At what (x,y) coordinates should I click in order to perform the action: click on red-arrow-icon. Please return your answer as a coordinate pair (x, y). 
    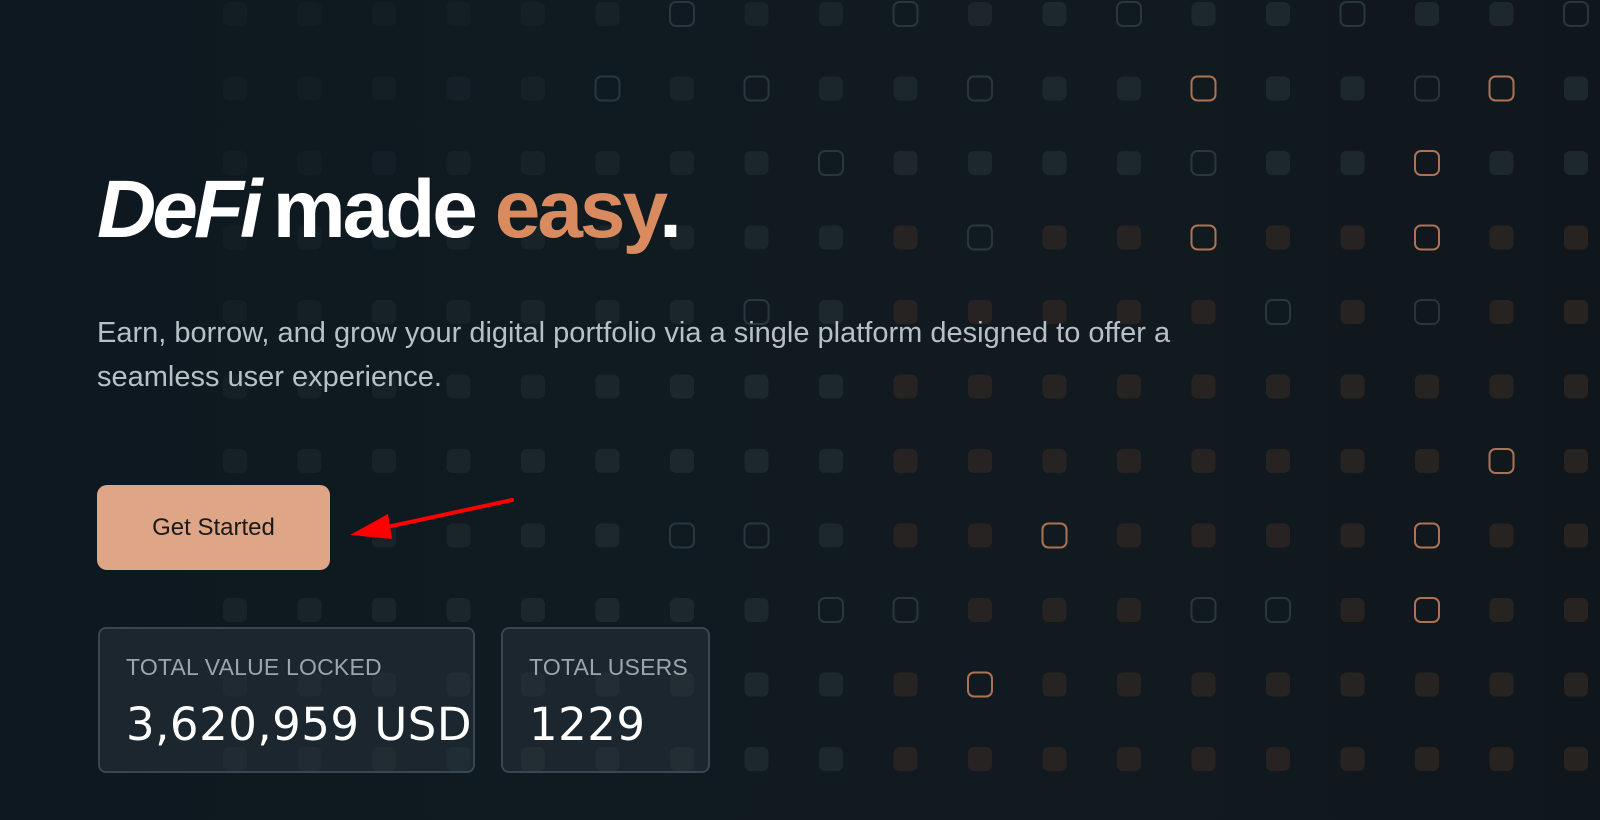
    Looking at the image, I should click on (432, 518).